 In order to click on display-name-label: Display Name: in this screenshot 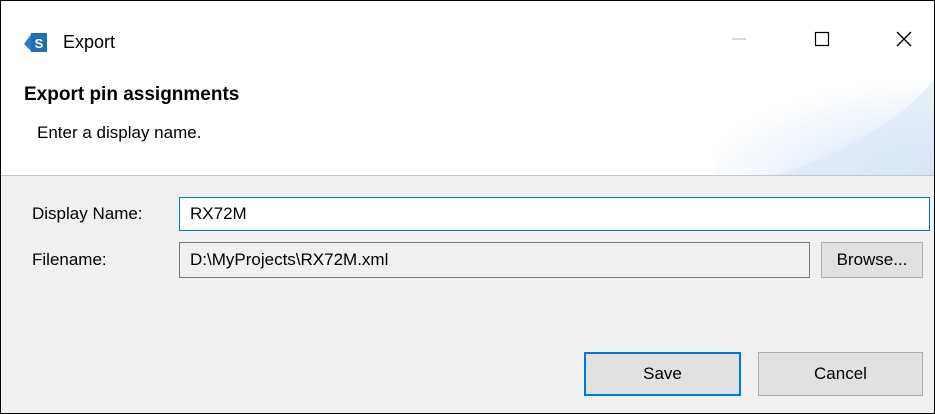, I will do `click(87, 213)`.